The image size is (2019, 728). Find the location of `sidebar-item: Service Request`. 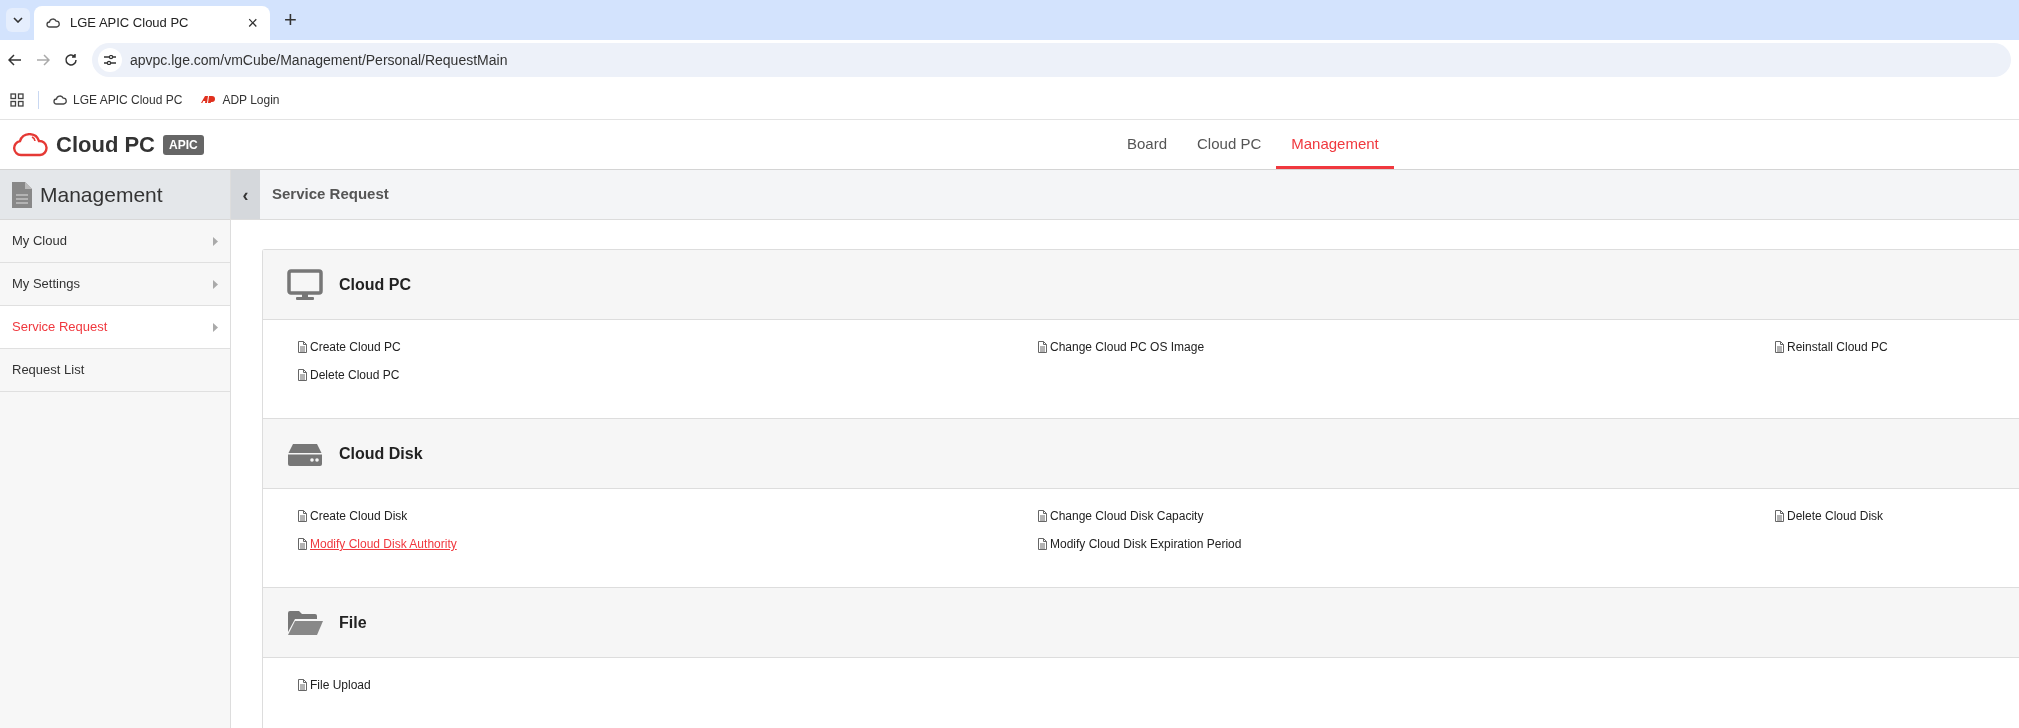

sidebar-item: Service Request is located at coordinates (115, 327).